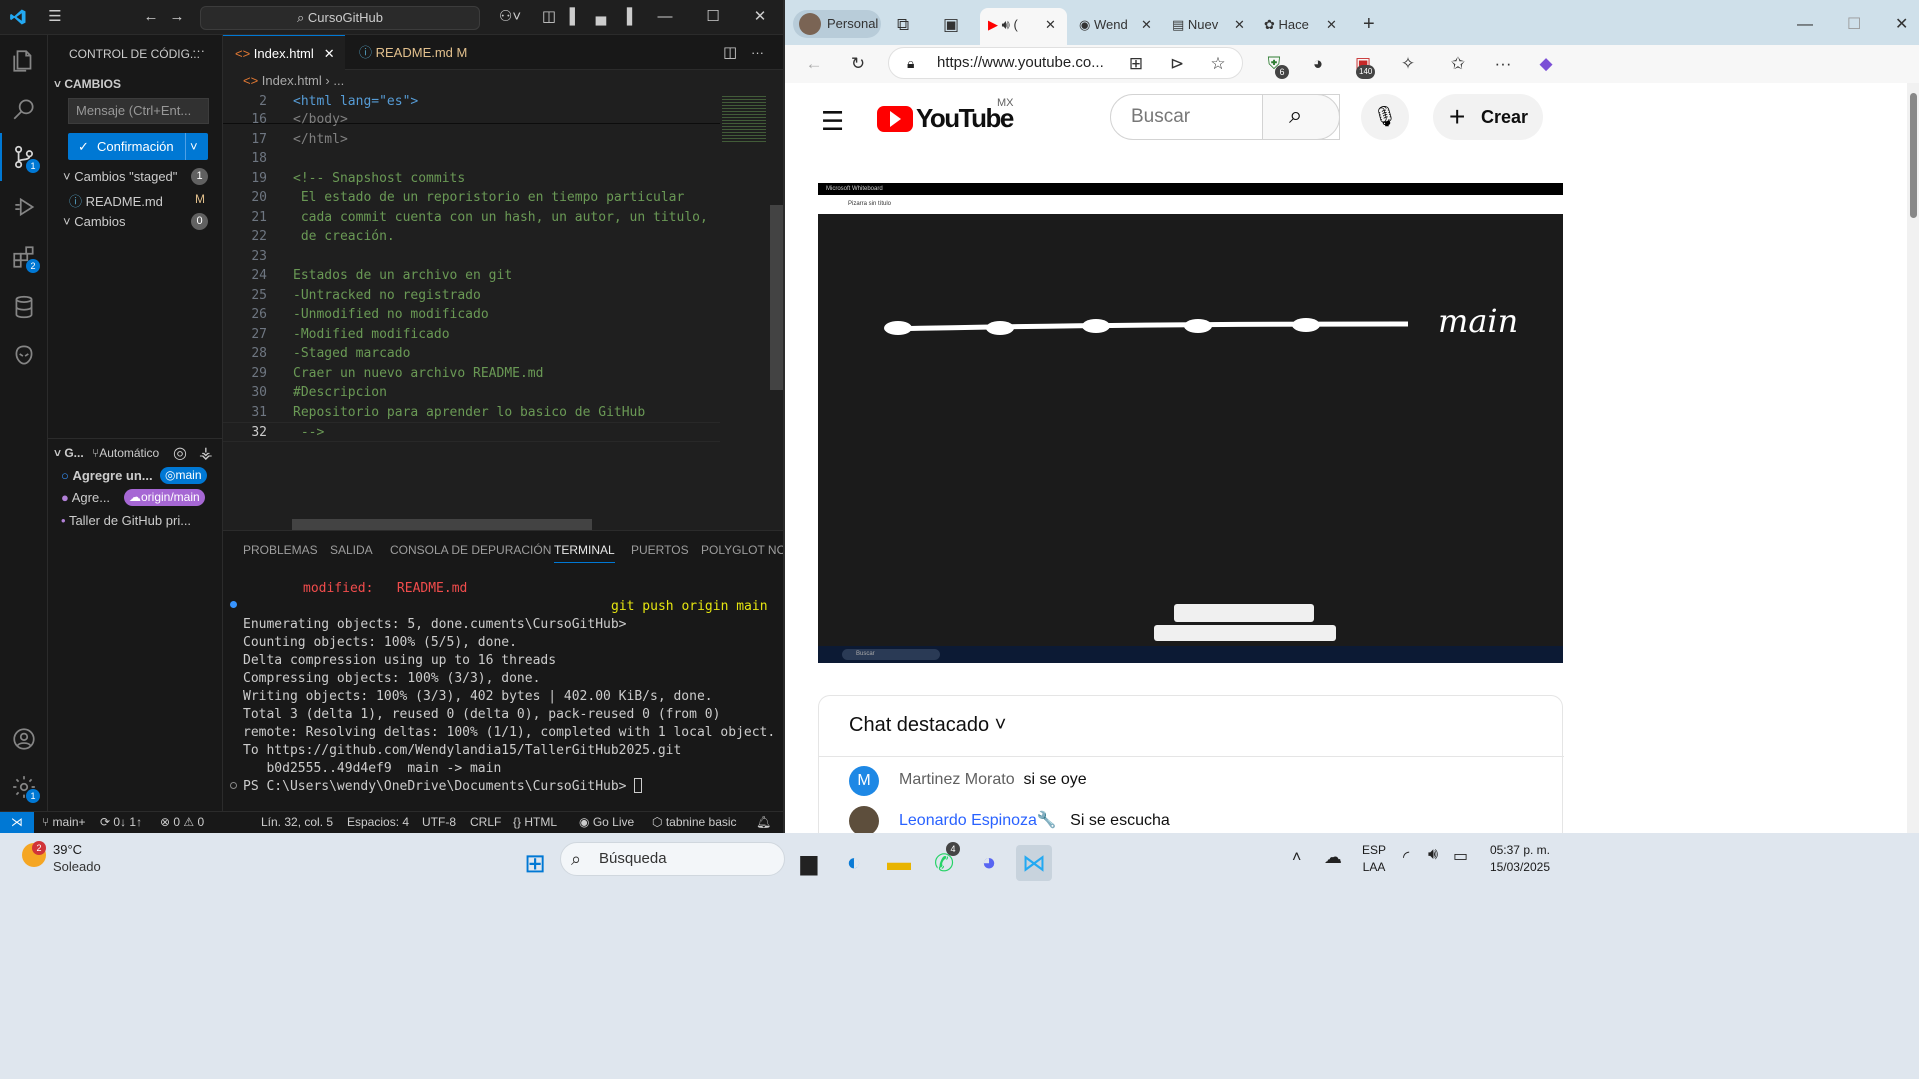  I want to click on tab-problems: PROBLEMAS, so click(280, 550).